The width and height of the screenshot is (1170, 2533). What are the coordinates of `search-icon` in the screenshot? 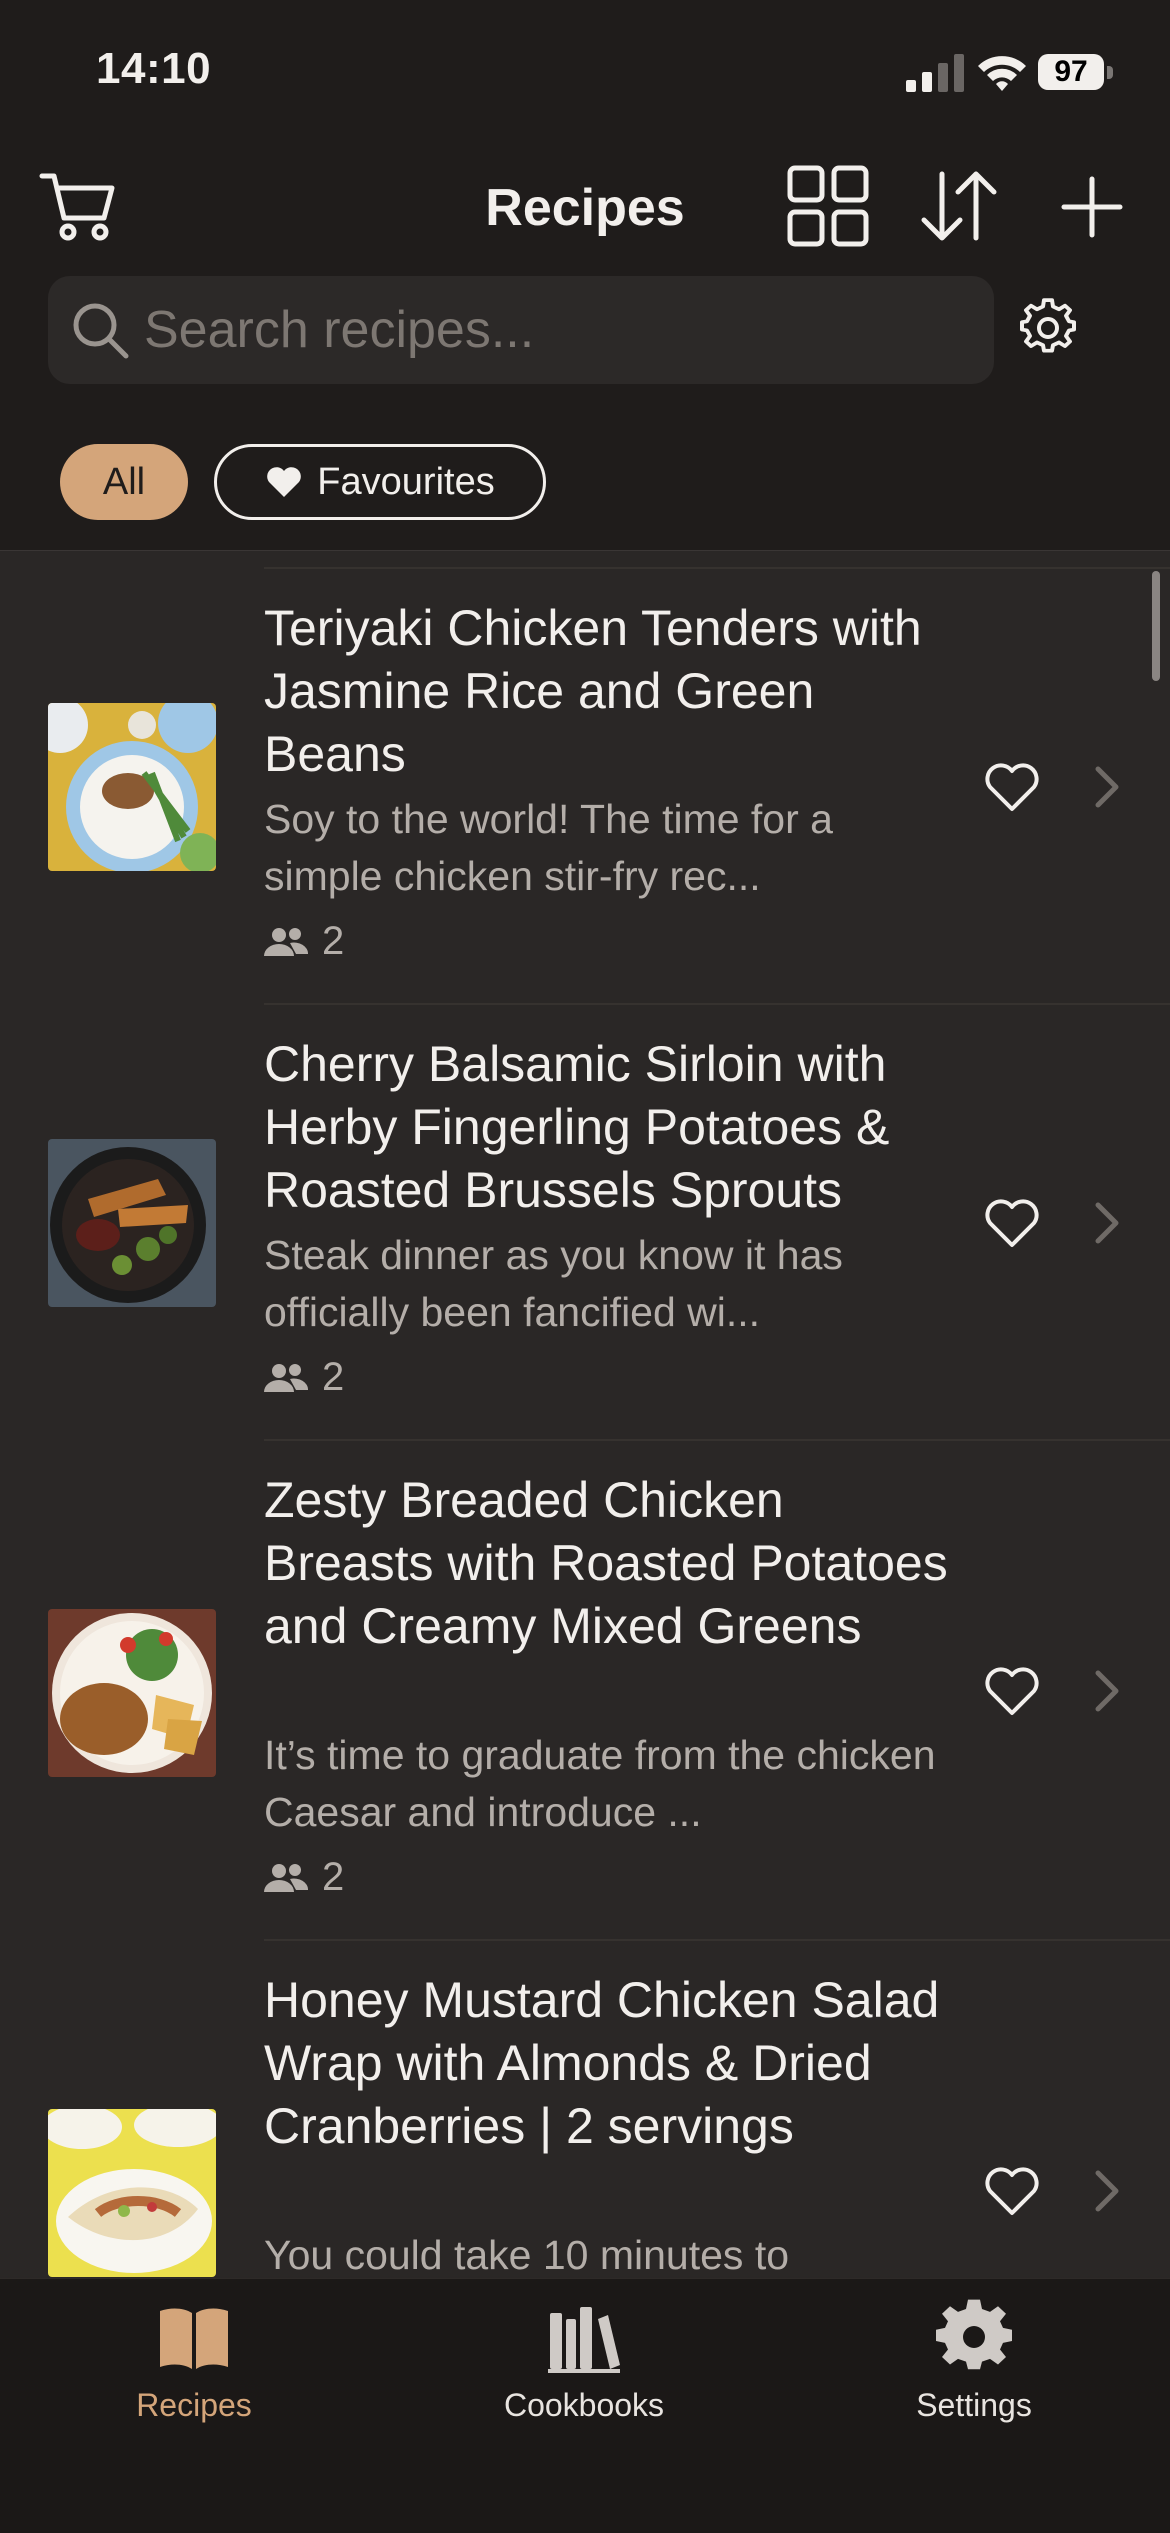 It's located at (101, 331).